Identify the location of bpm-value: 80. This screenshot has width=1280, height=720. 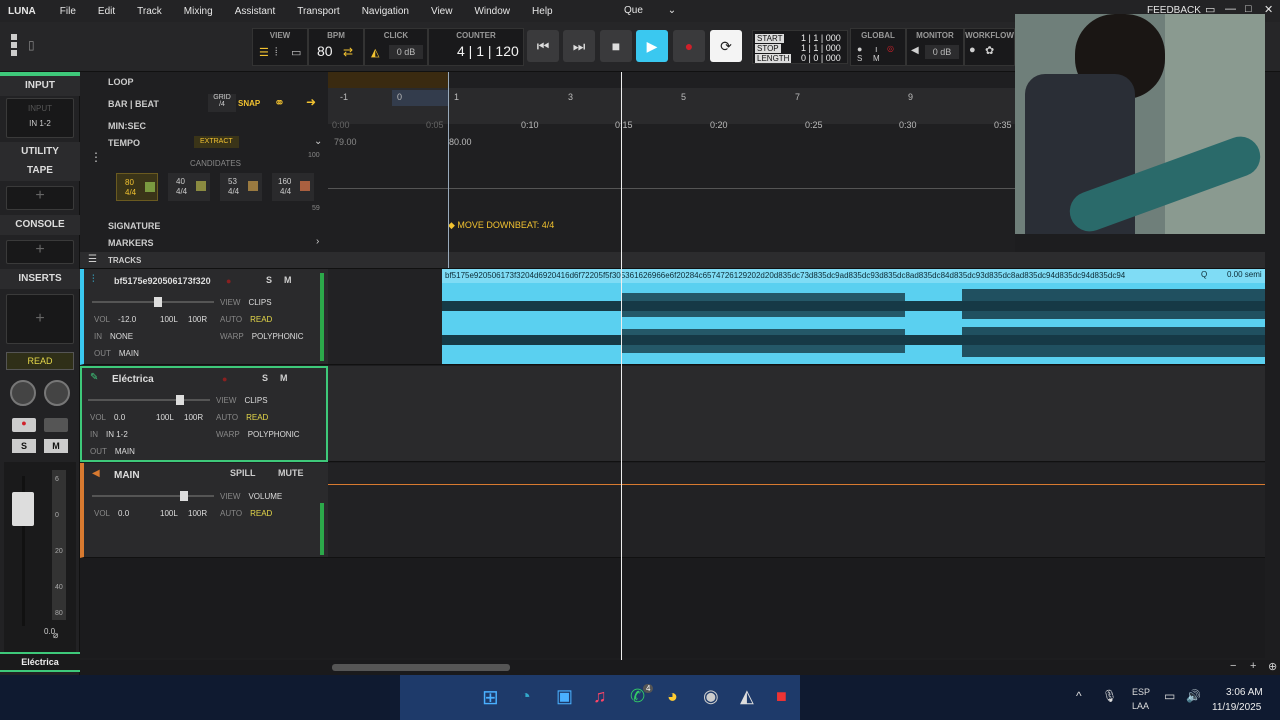
(325, 51).